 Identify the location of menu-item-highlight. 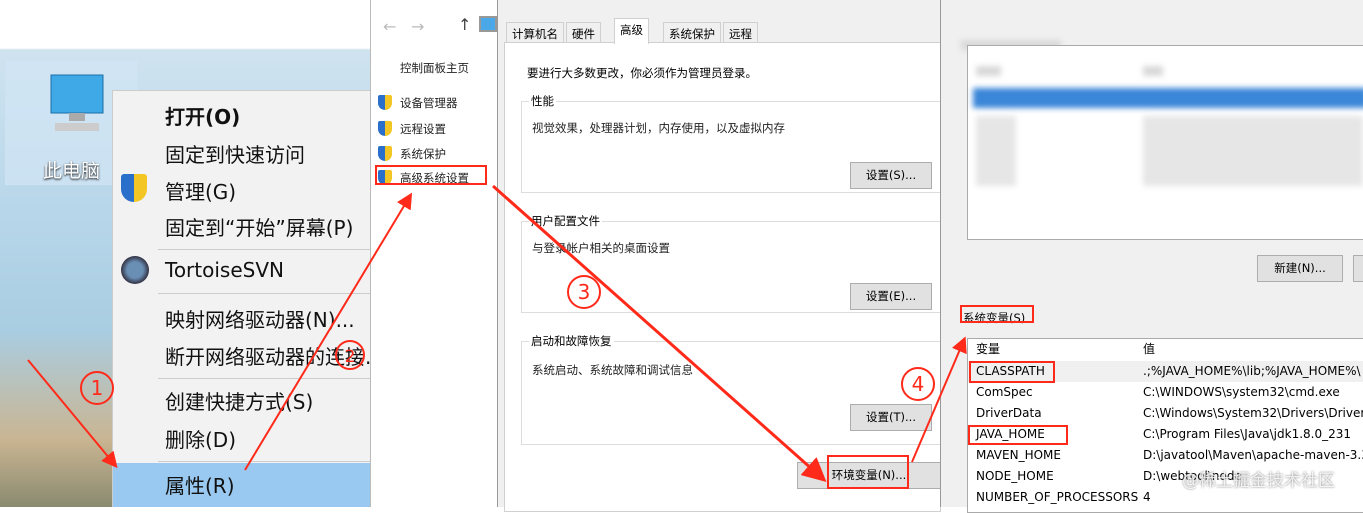
(241, 485).